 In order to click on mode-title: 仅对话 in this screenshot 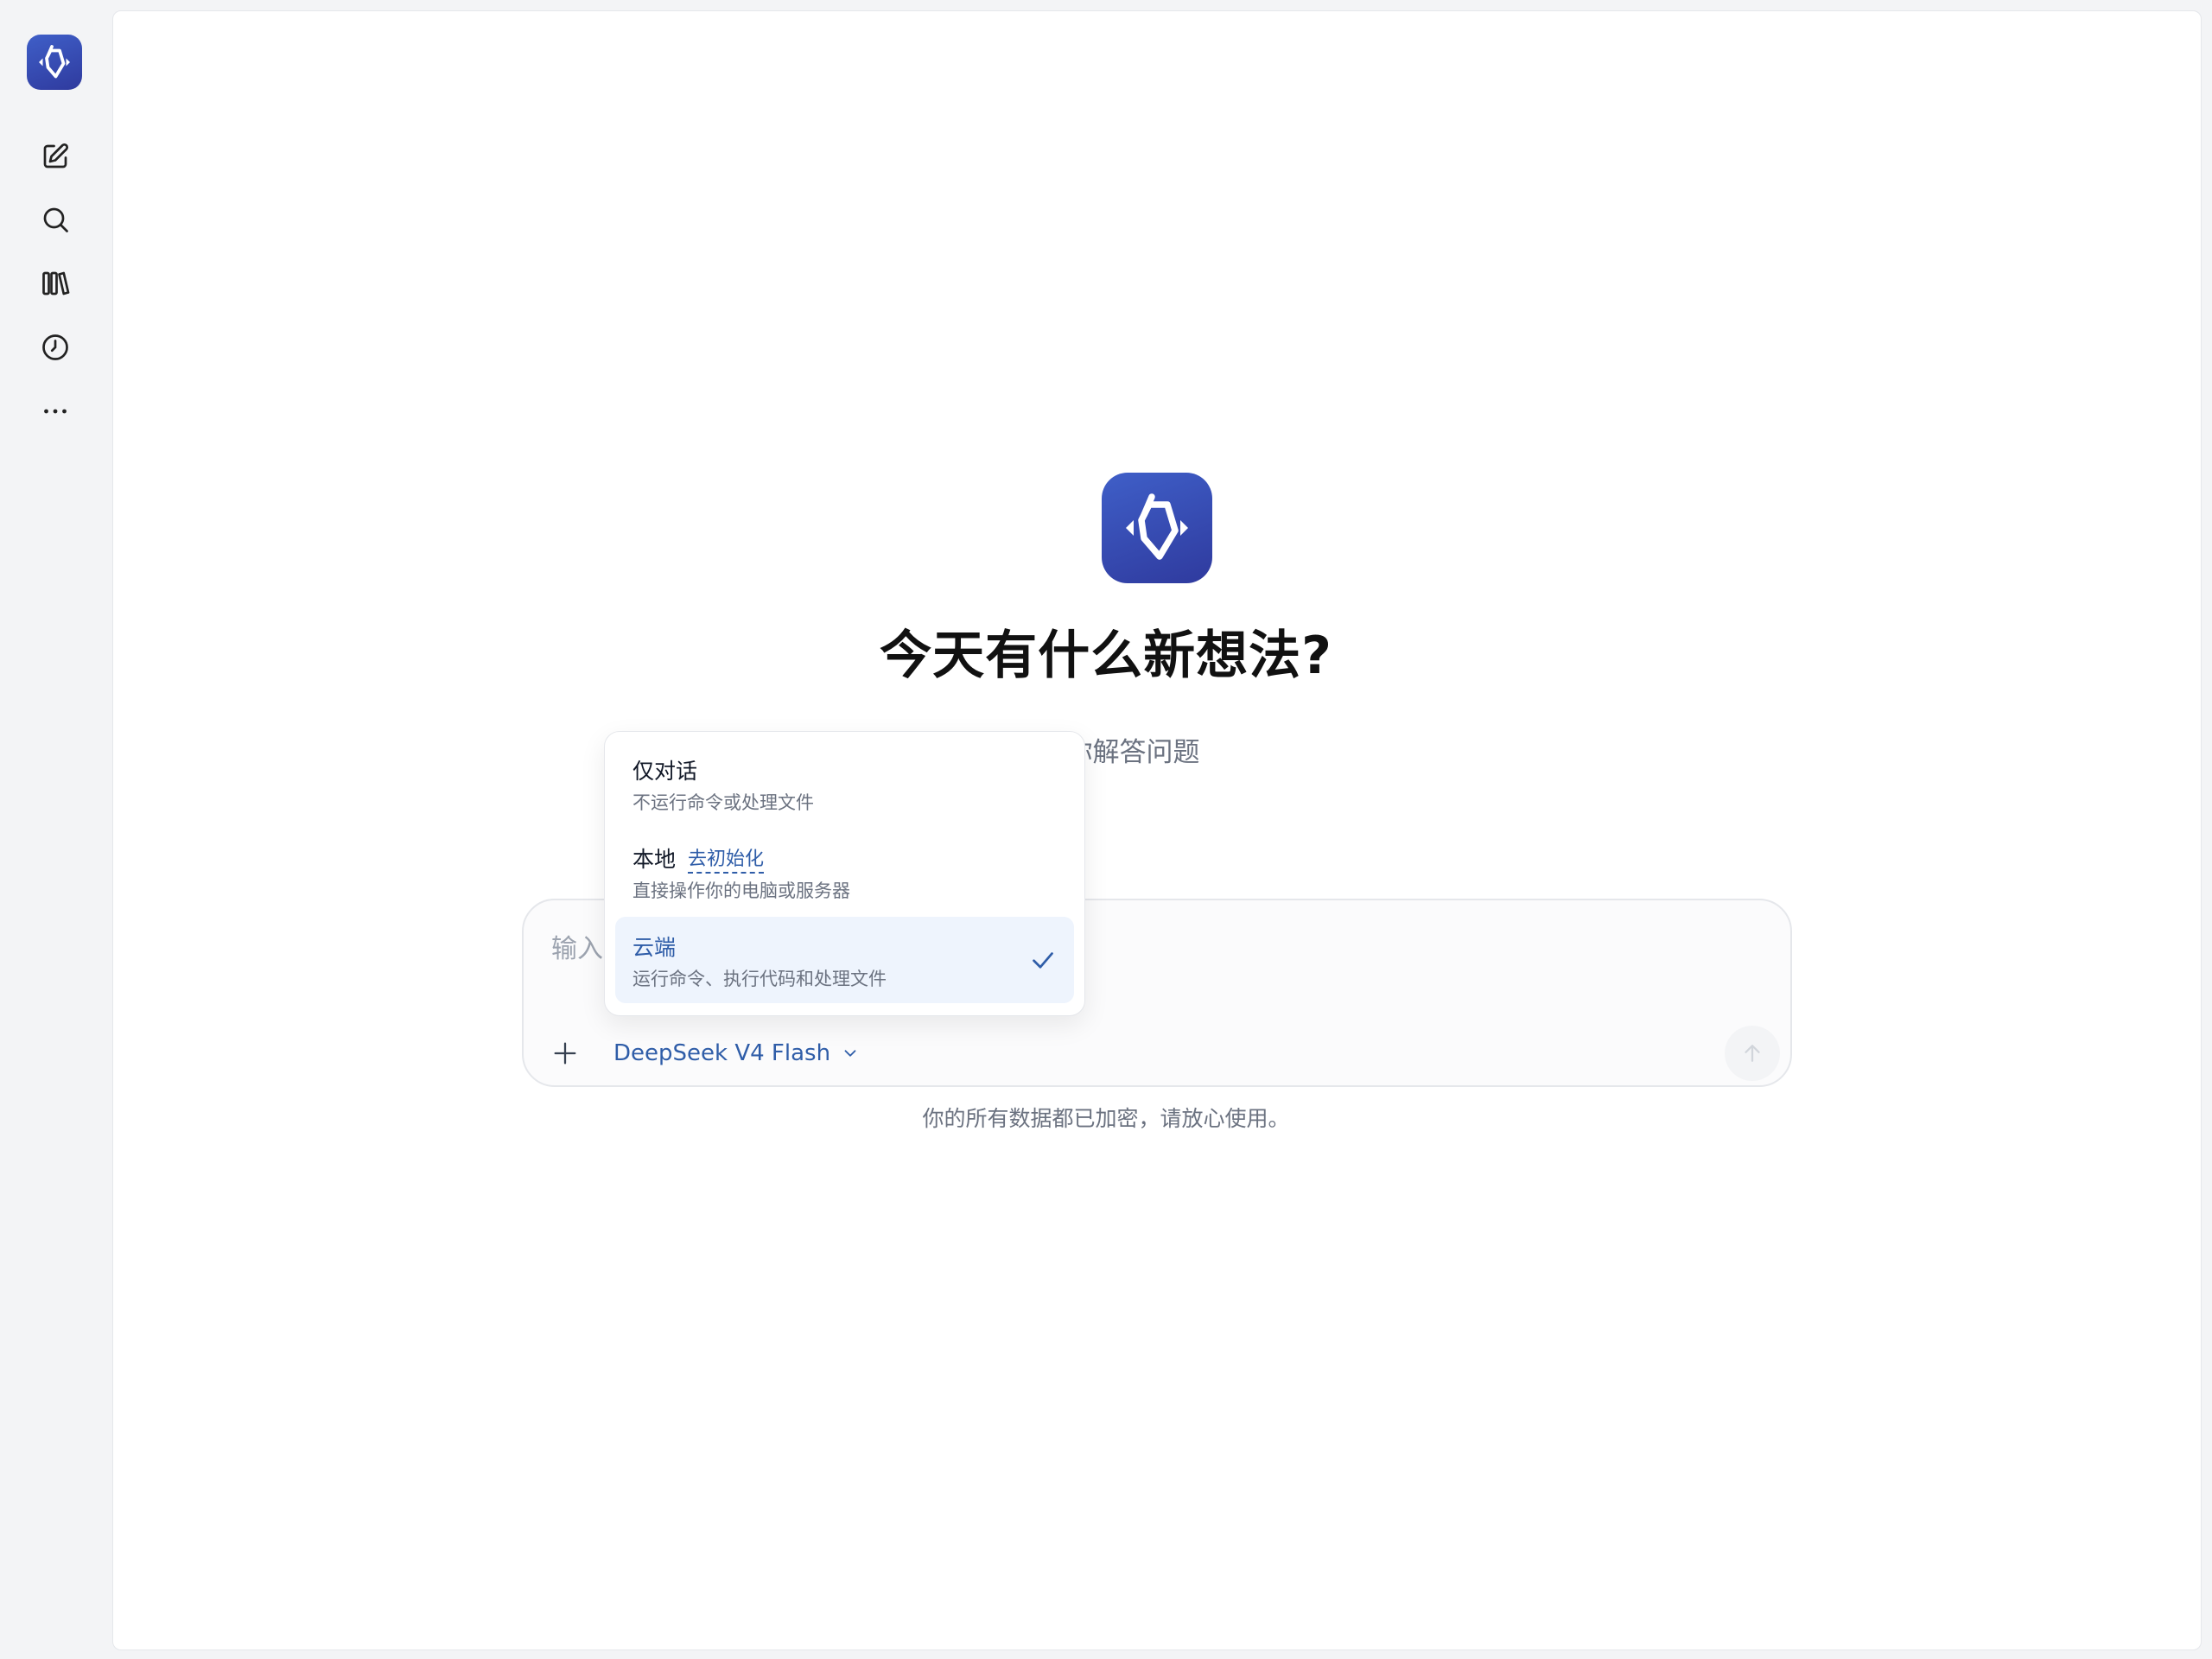, I will do `click(665, 771)`.